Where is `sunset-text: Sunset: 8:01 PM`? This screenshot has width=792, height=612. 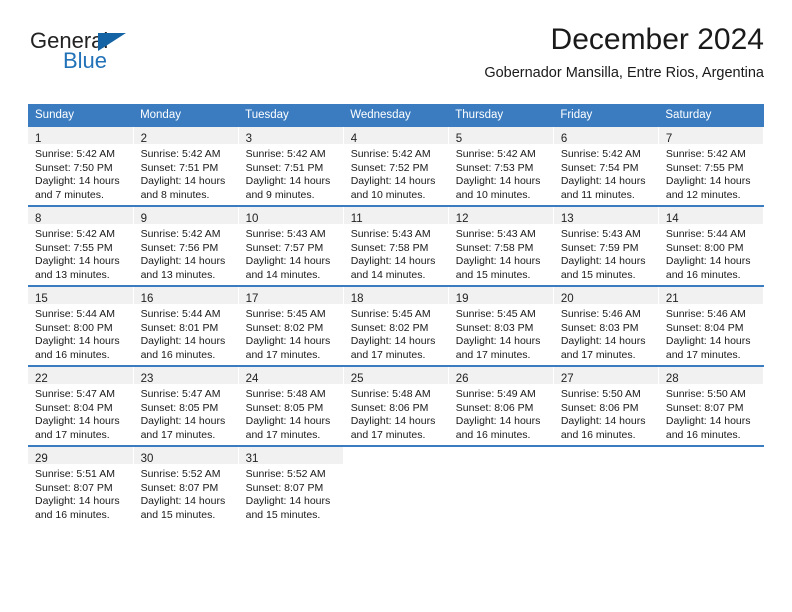
sunset-text: Sunset: 8:01 PM is located at coordinates (179, 327).